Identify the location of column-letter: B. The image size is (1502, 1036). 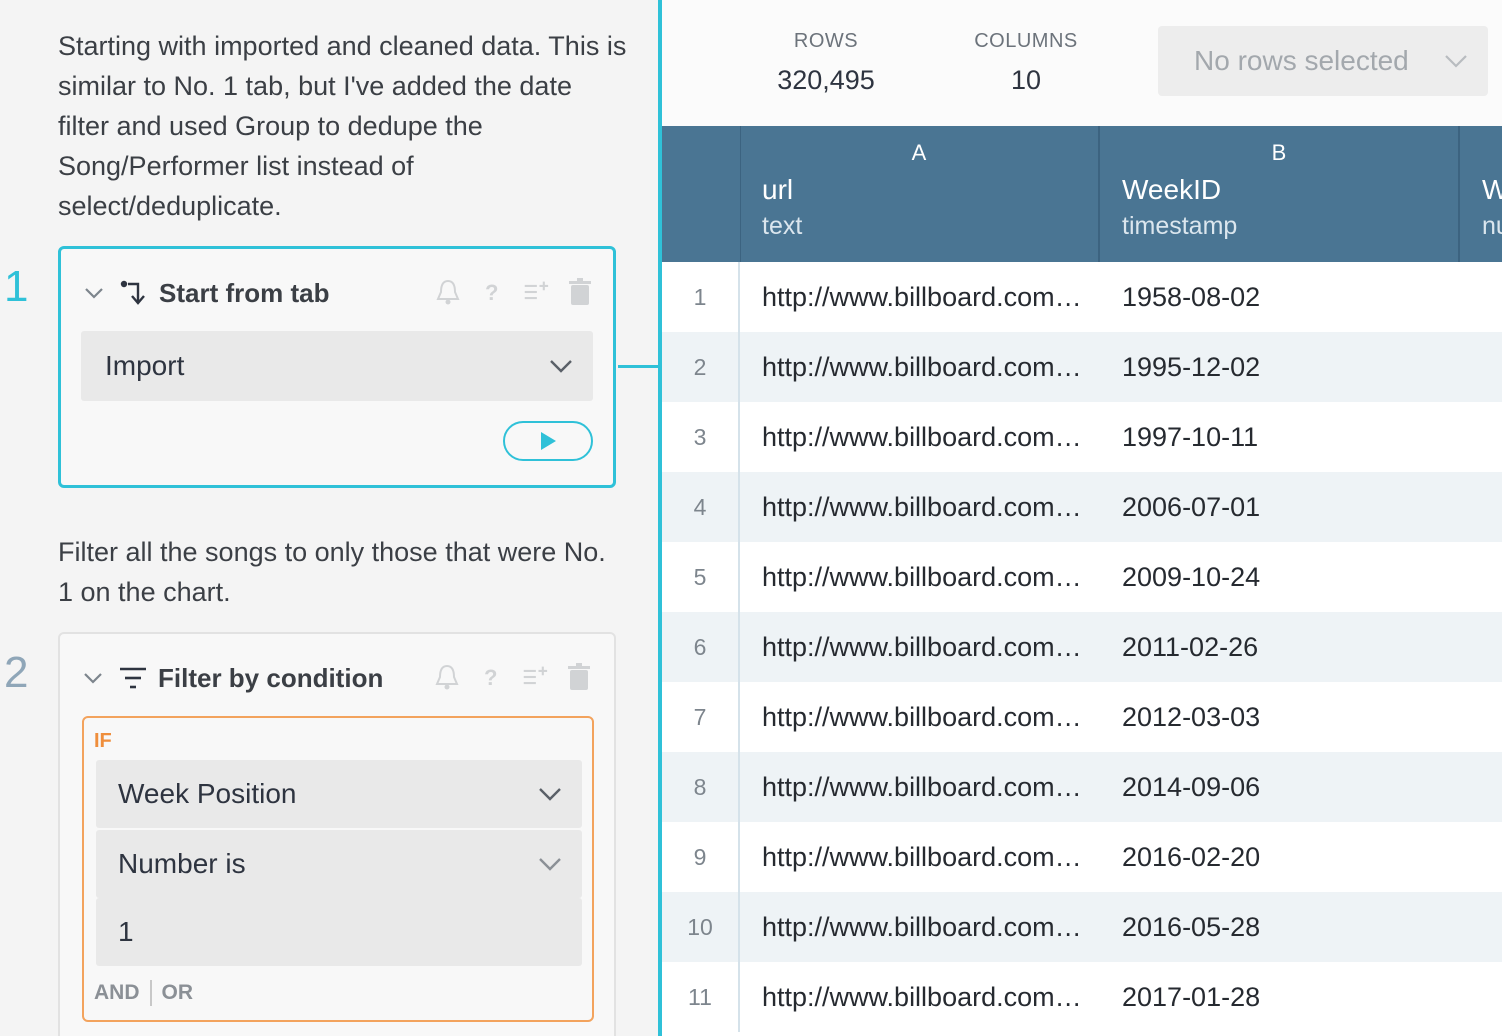
(1279, 152).